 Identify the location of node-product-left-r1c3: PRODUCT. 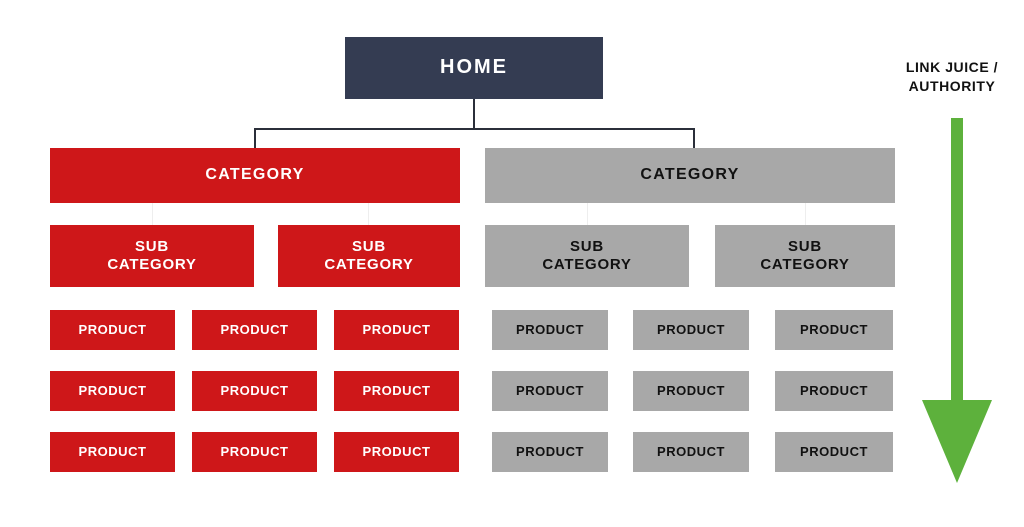
(396, 330).